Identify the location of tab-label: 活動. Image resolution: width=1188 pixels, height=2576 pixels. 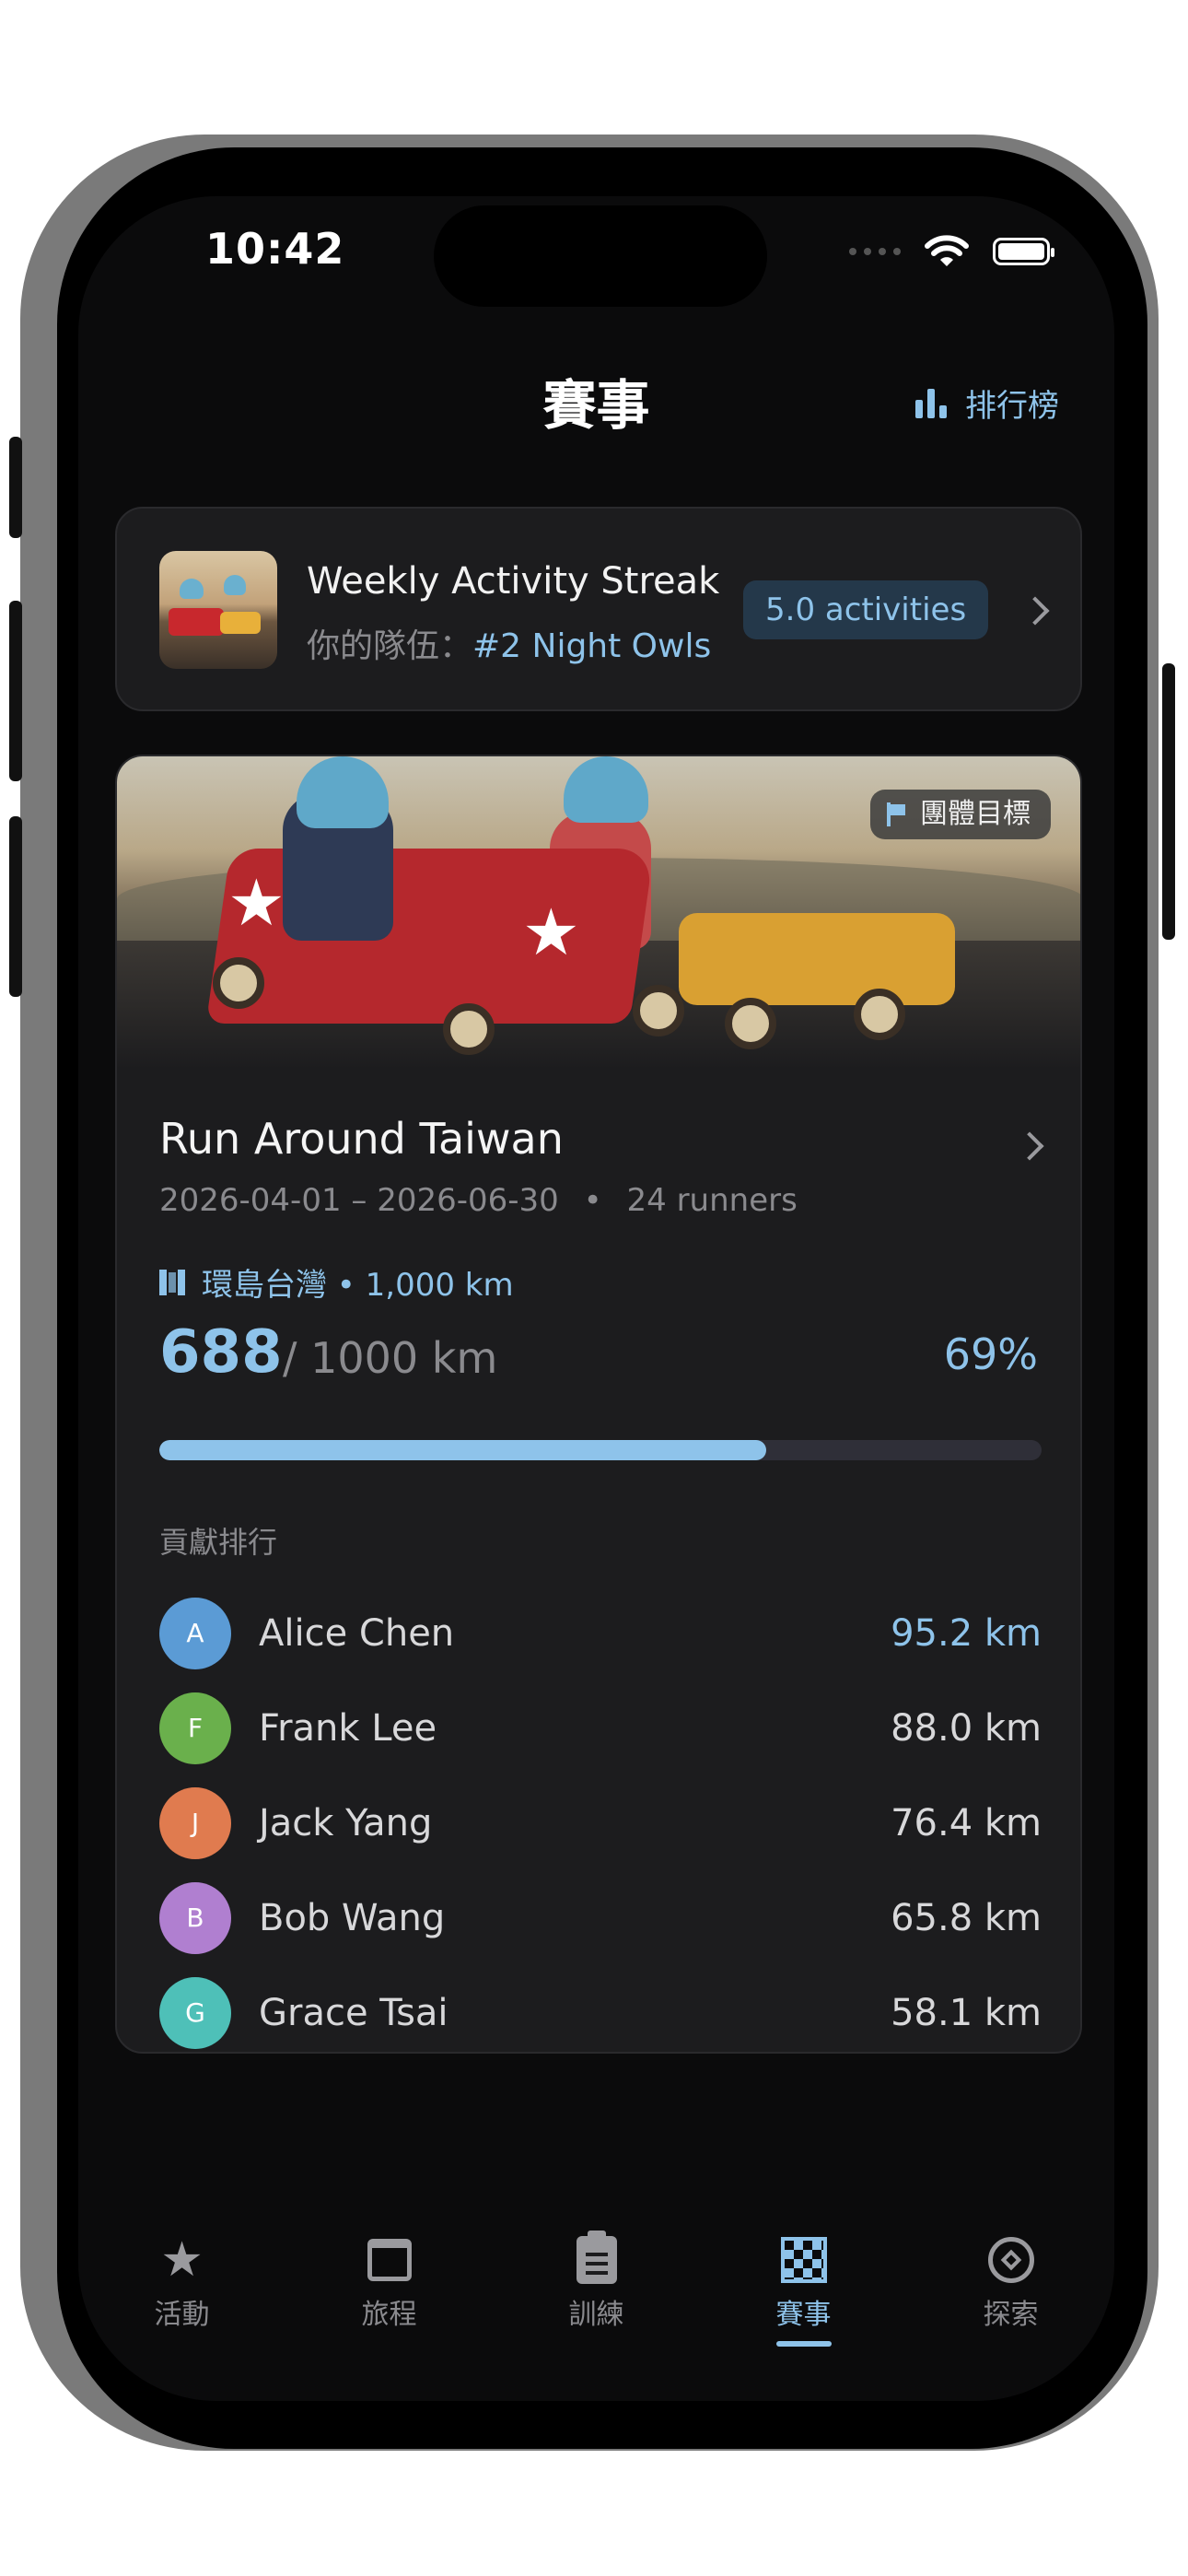
(182, 2315).